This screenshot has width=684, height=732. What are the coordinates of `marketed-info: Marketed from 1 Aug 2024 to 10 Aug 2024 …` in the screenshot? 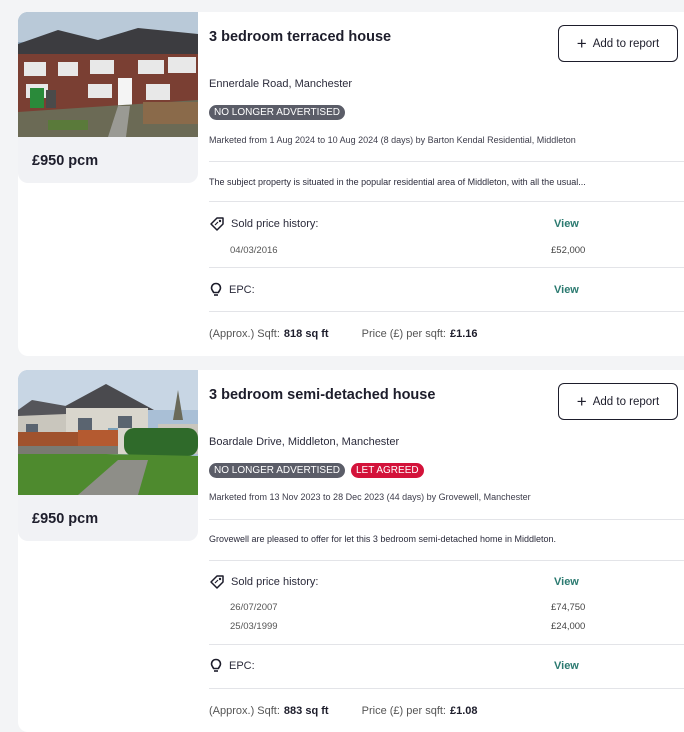 It's located at (392, 140).